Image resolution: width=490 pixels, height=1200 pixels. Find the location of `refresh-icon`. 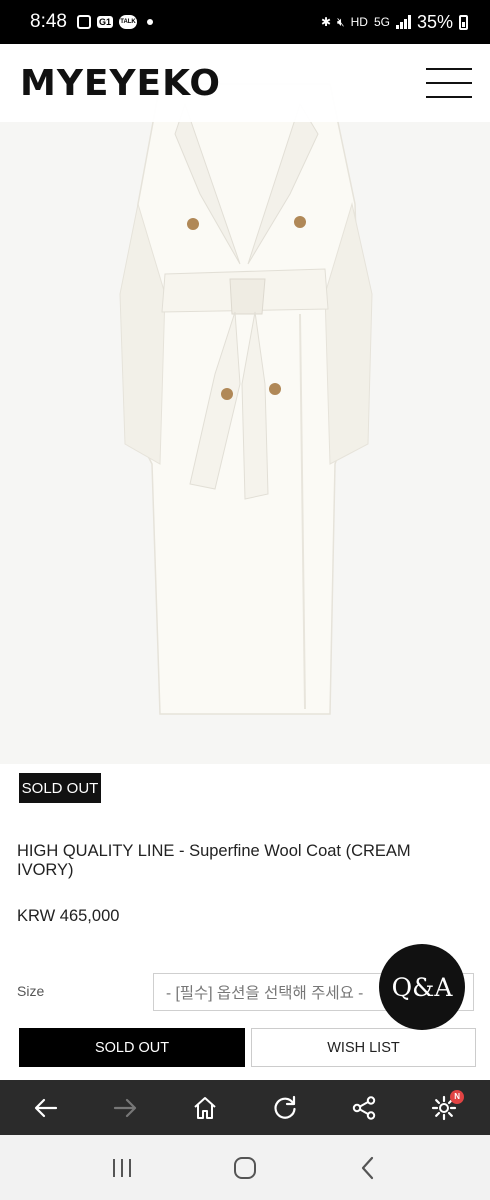

refresh-icon is located at coordinates (285, 1107).